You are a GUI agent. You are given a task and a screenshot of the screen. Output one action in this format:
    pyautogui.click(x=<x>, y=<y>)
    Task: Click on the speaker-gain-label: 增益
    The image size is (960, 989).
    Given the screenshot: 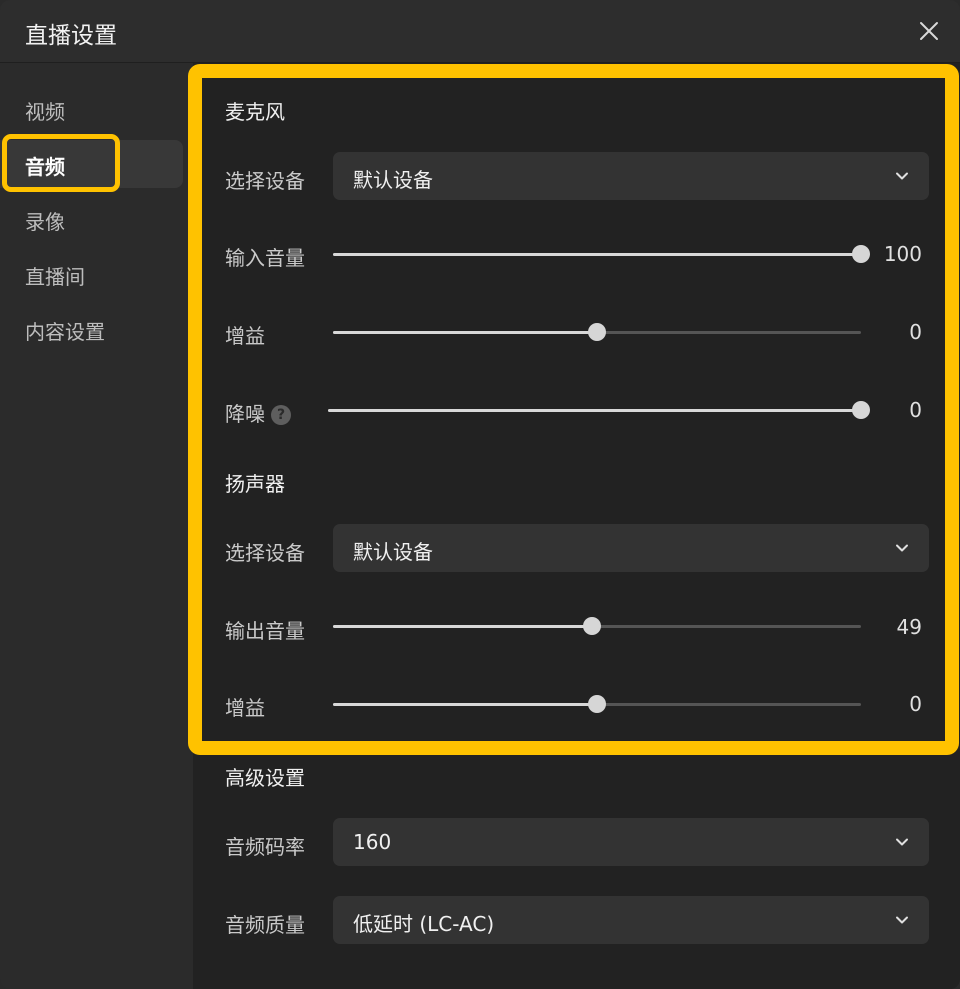 What is the action you would take?
    pyautogui.click(x=245, y=708)
    